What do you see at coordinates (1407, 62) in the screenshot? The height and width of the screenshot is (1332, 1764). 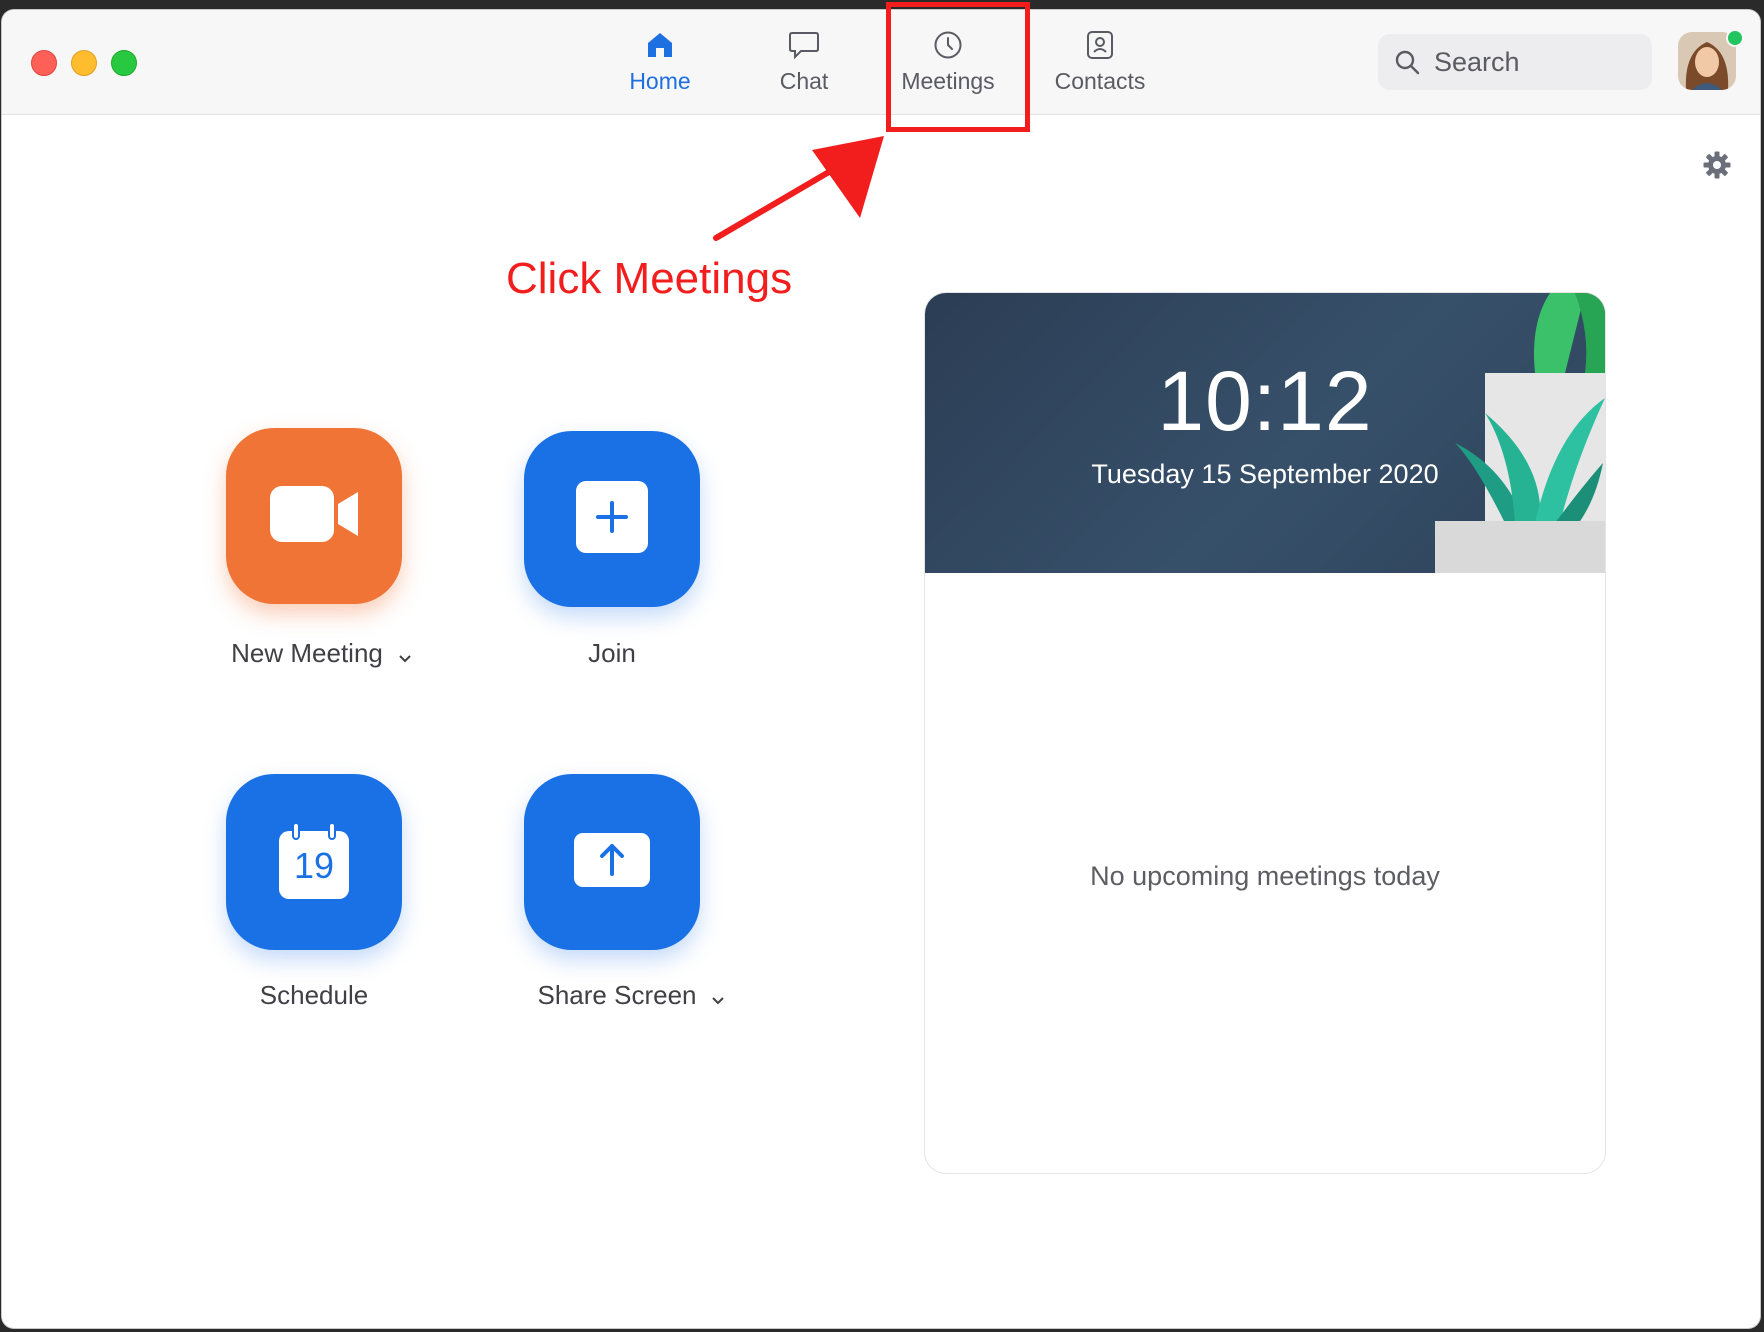 I see `search-icon` at bounding box center [1407, 62].